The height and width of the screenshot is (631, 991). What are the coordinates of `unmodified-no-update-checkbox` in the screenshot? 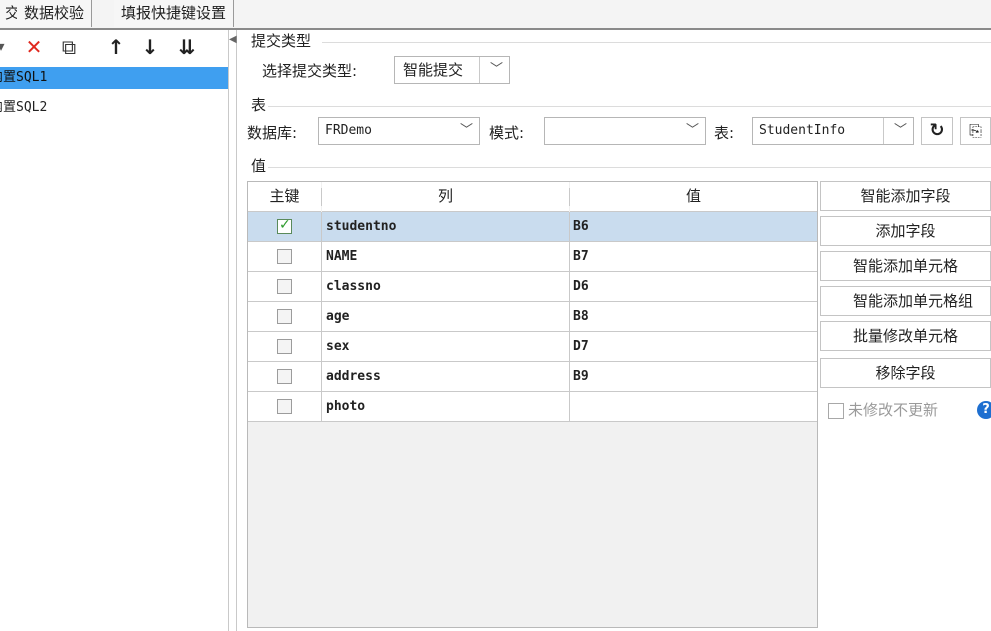 It's located at (836, 411).